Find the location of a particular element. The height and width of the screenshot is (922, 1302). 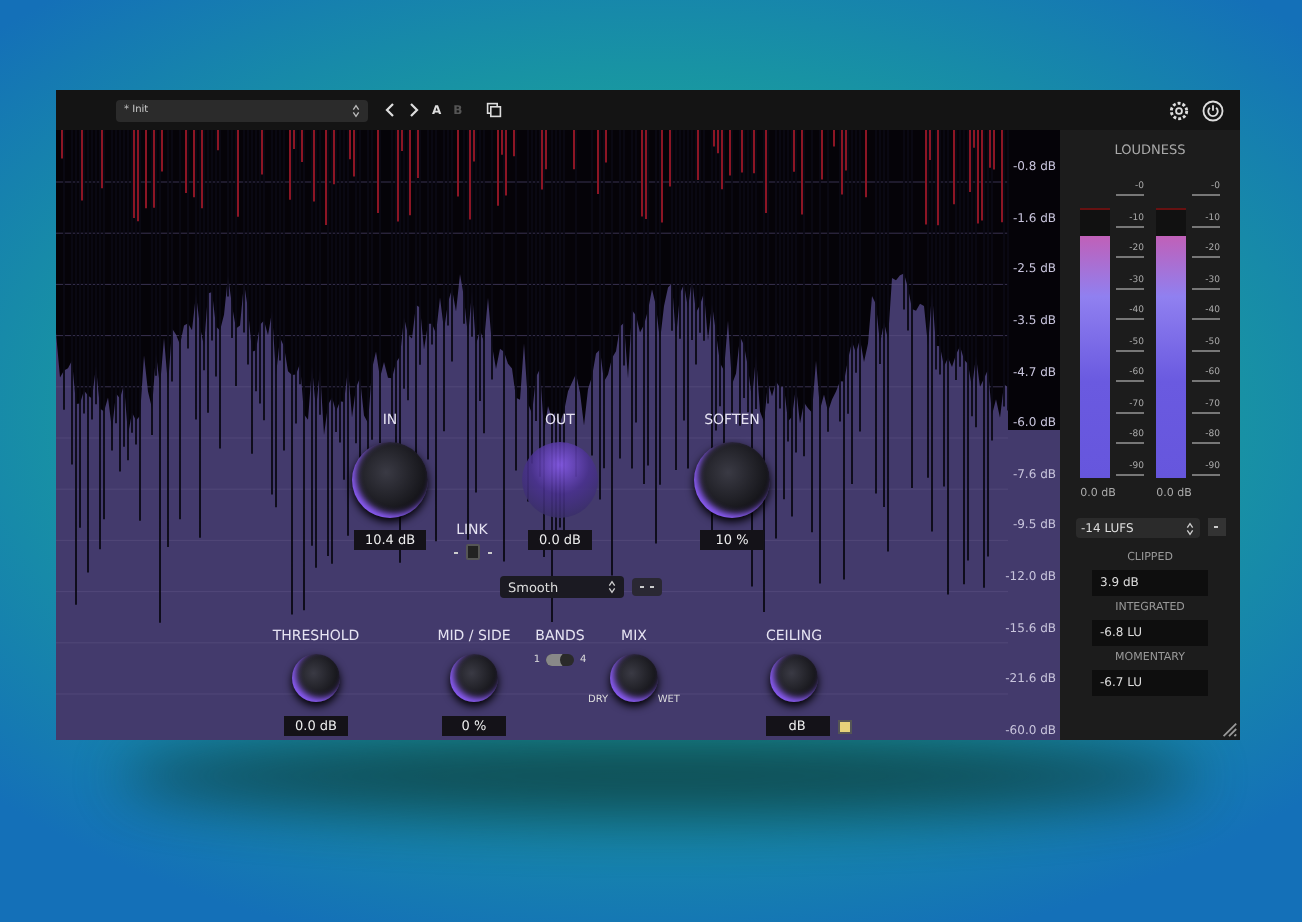

next-icon is located at coordinates (414, 110).